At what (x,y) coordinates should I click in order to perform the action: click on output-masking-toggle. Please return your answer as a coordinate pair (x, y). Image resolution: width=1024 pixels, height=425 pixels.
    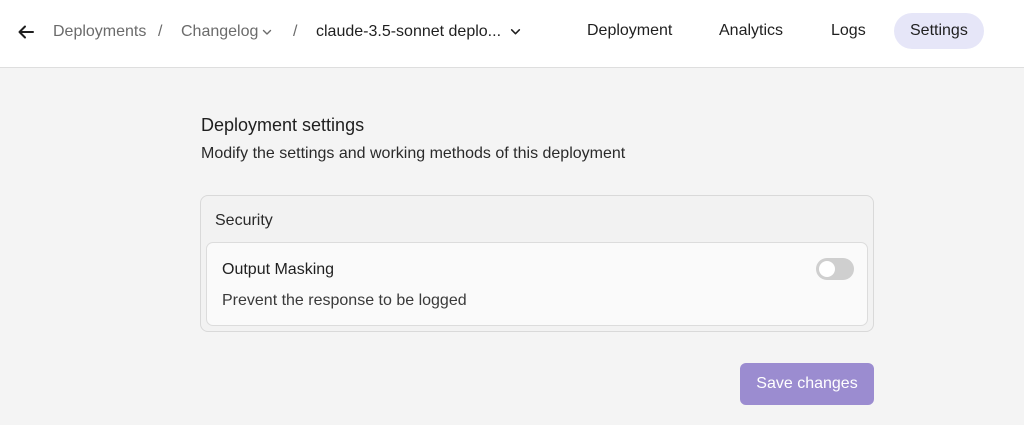
    Looking at the image, I should click on (835, 269).